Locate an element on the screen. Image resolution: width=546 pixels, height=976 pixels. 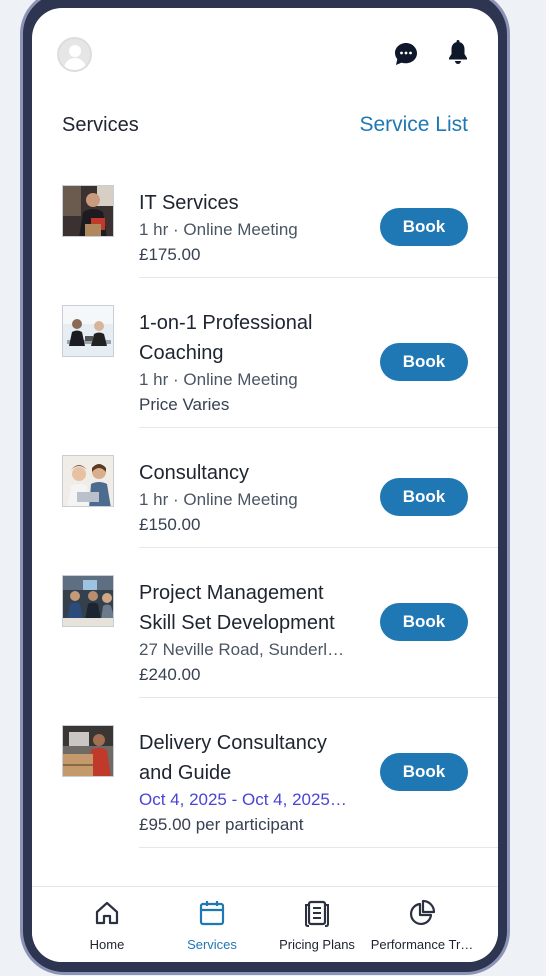
tab-pricing-plans: Pricing Plans is located at coordinates (317, 924).